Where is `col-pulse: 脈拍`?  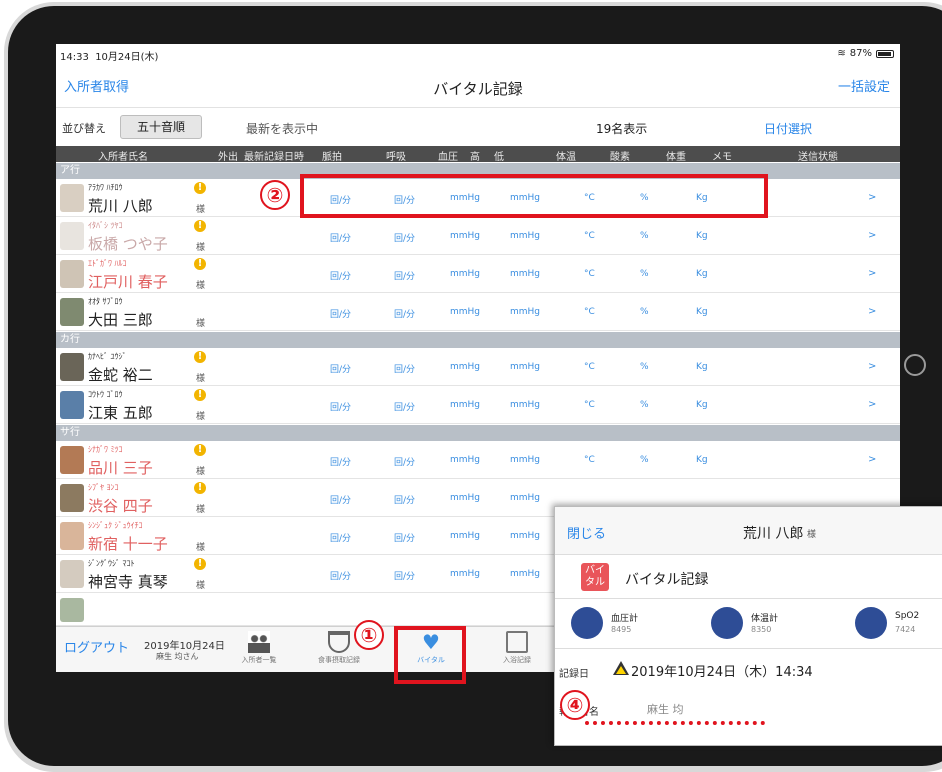
col-pulse: 脈拍 is located at coordinates (332, 157).